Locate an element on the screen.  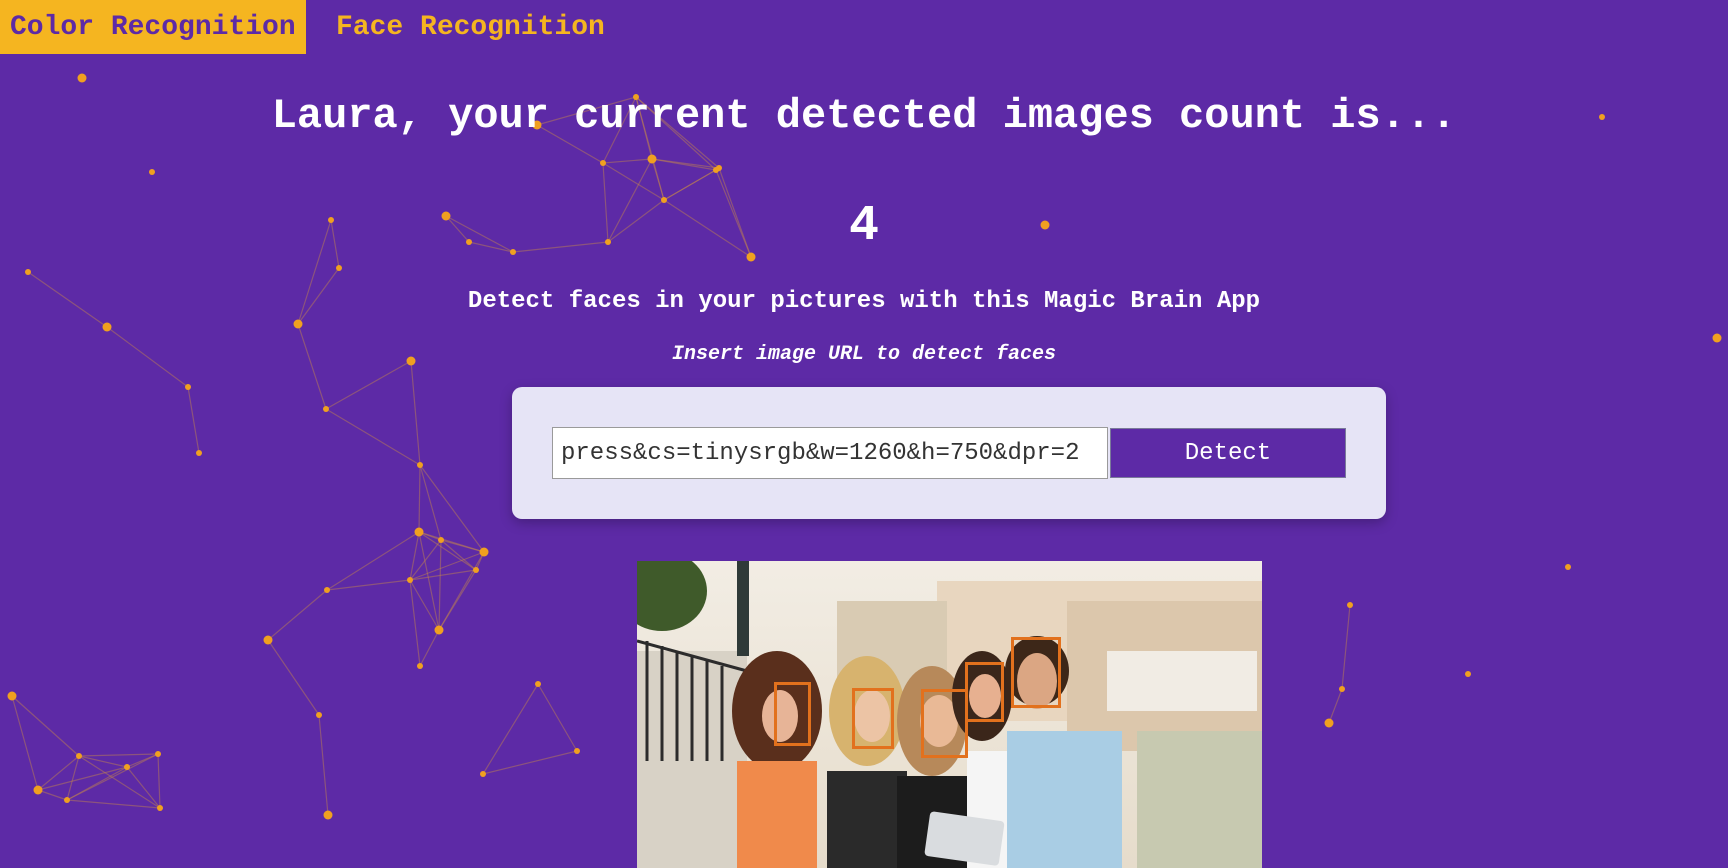
nav-face-recognition: Face Recognition is located at coordinates (470, 27).